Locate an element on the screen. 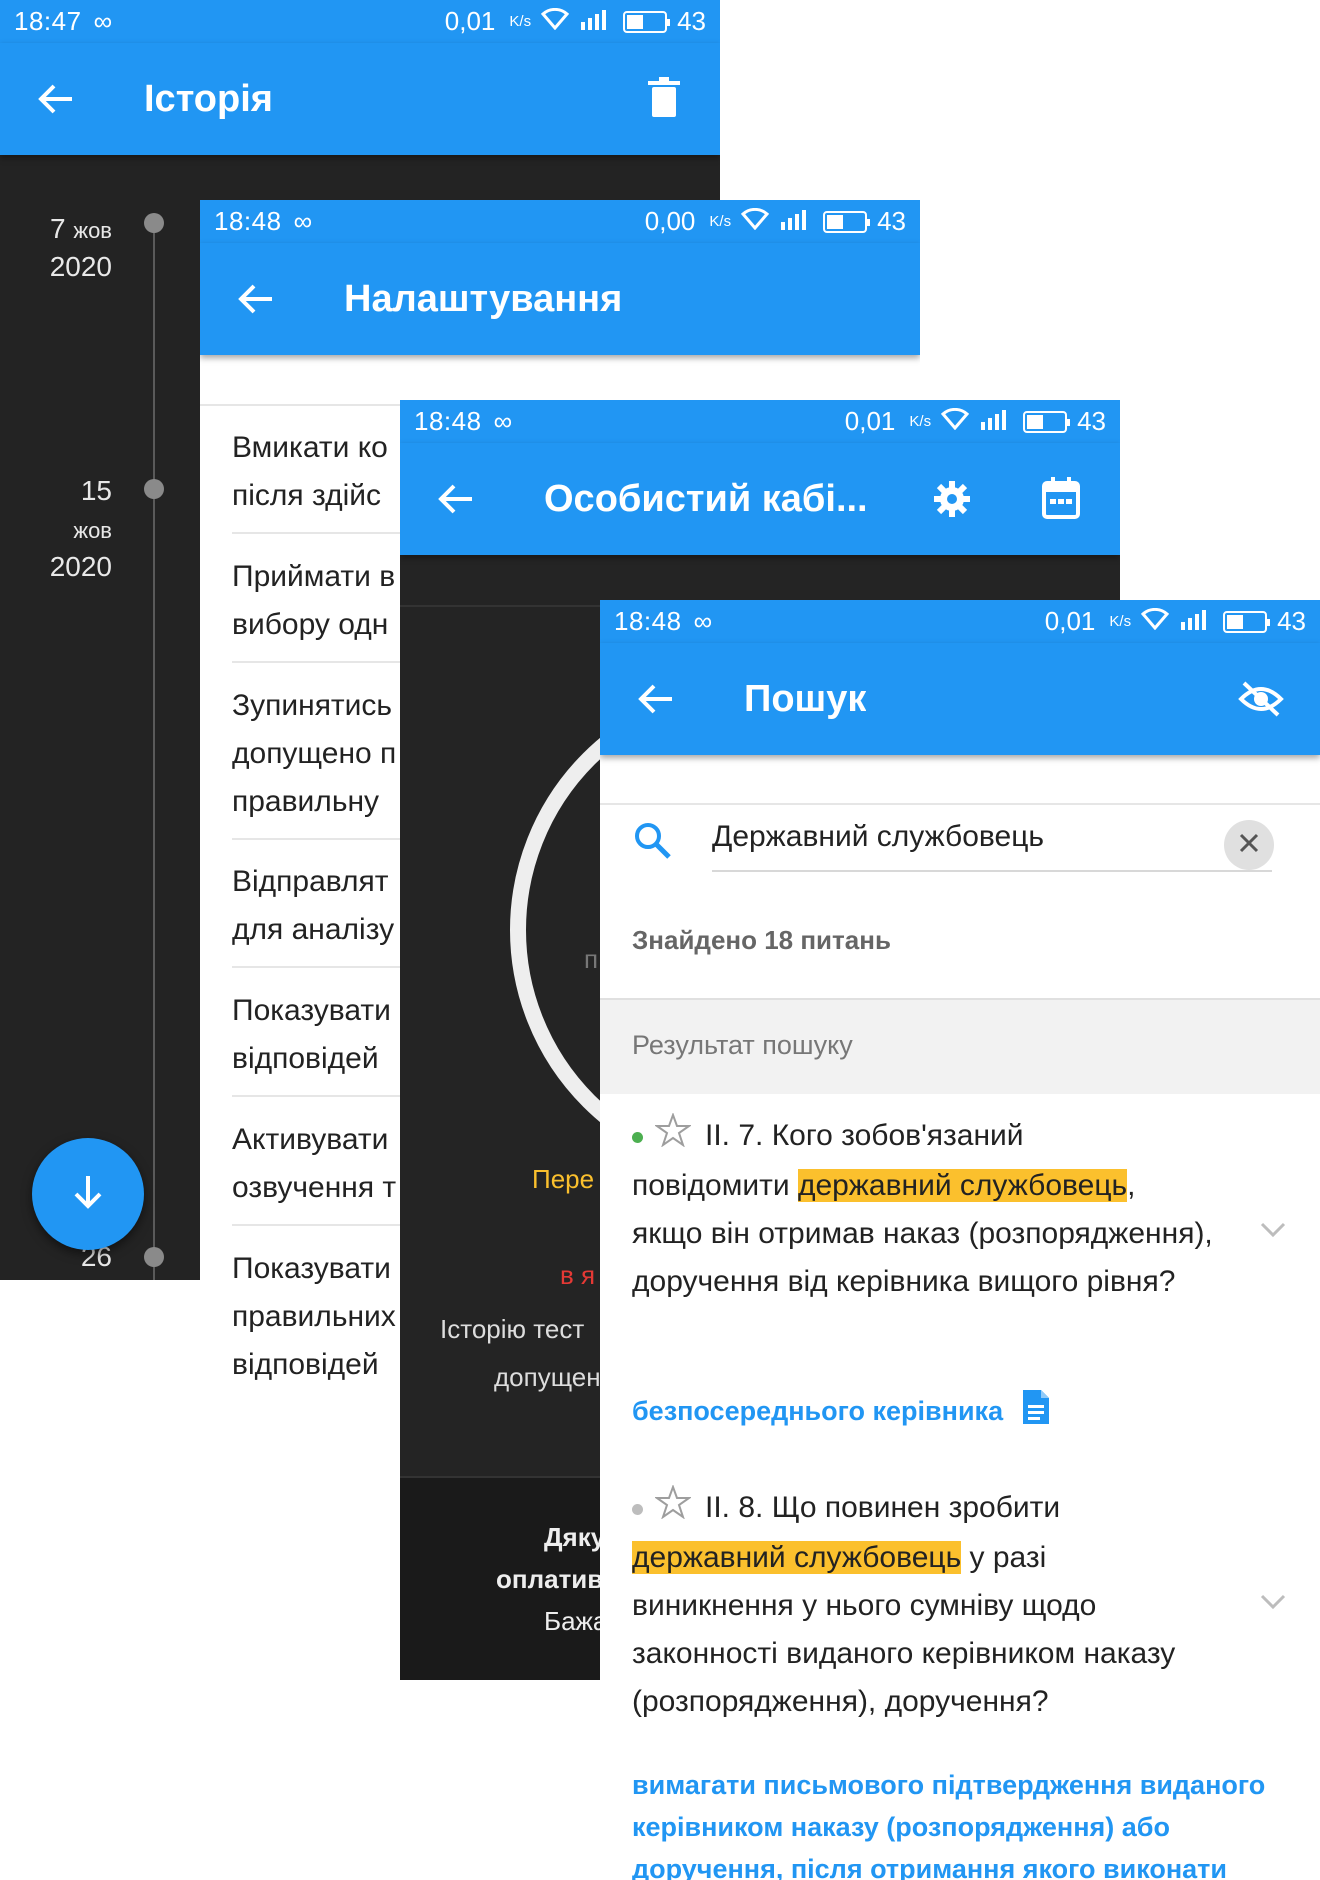 The image size is (1320, 1880). trash-icon is located at coordinates (664, 99).